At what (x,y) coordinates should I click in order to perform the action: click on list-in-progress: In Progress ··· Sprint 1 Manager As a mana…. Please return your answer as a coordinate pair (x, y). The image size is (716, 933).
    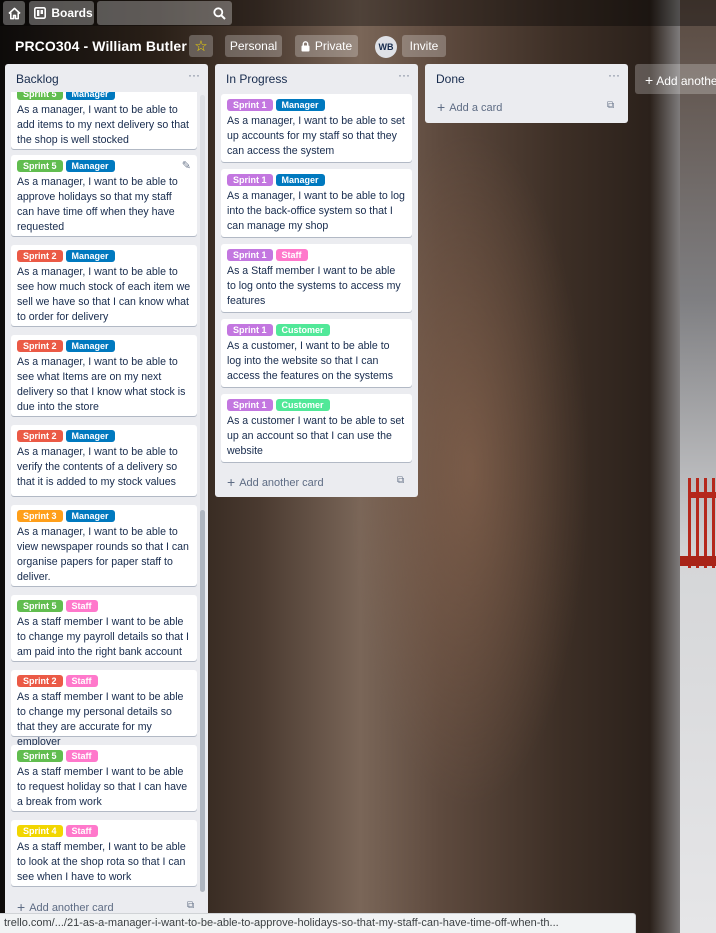
    Looking at the image, I should click on (316, 280).